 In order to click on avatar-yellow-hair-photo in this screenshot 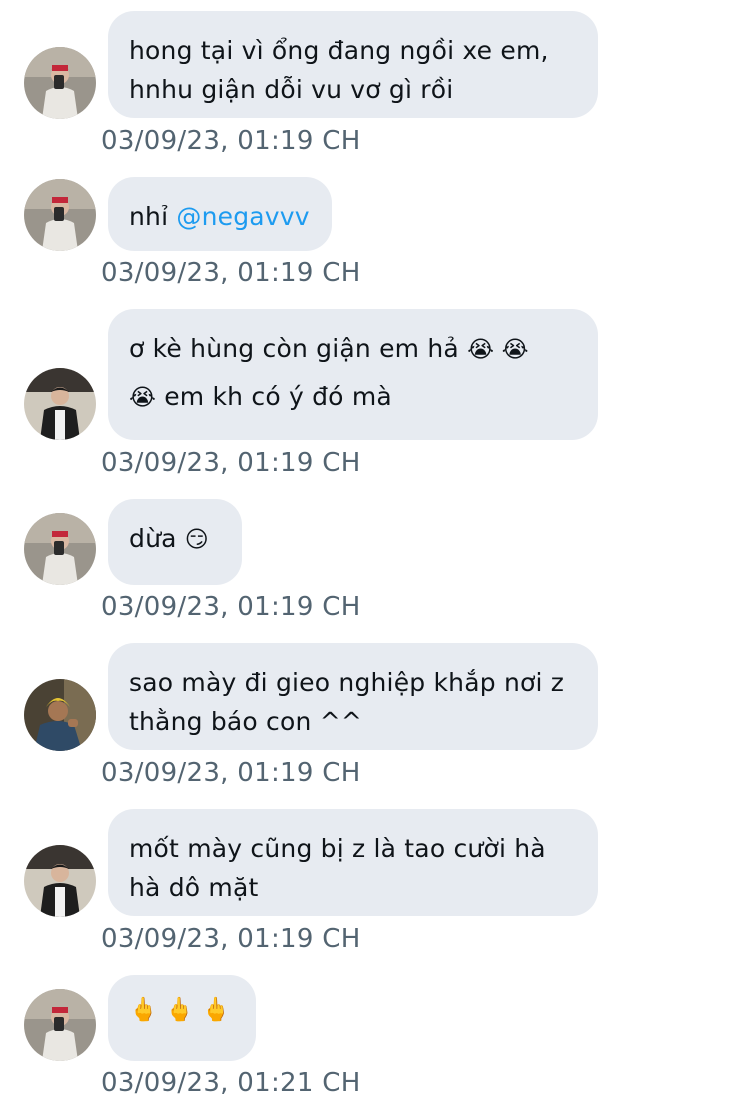, I will do `click(60, 715)`.